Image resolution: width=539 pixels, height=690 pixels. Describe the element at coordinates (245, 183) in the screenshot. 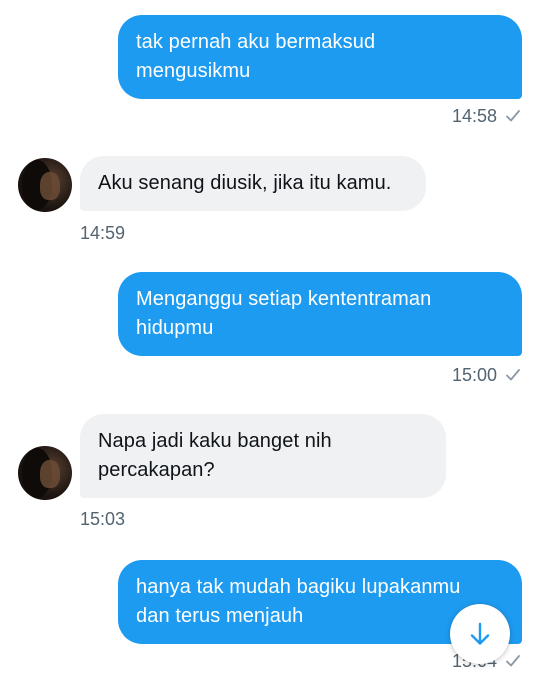

I see `message-line: Aku senang diusik, jika itu kamu.` at that location.